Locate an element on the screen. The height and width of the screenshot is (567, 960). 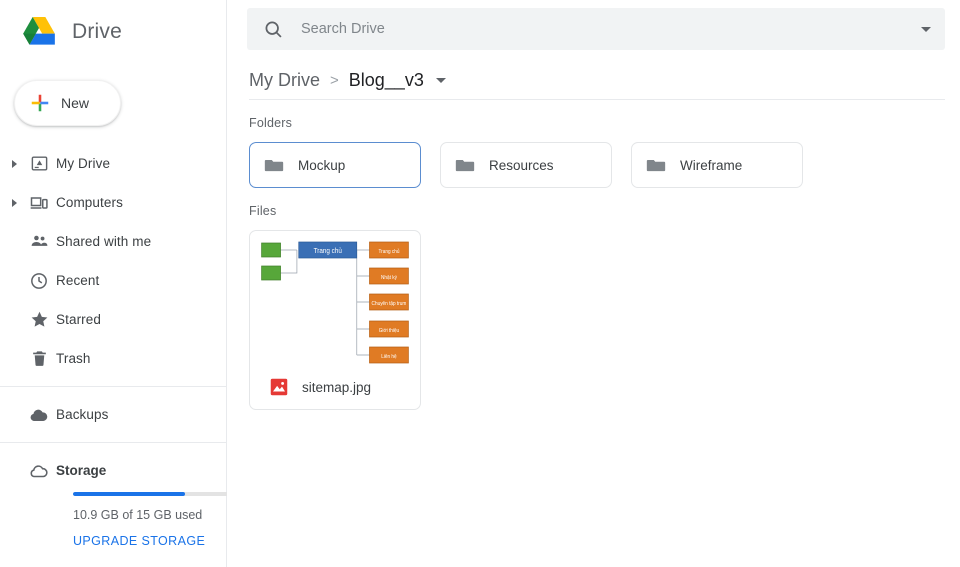
sidebar-item-label: Computers is located at coordinates (89, 202).